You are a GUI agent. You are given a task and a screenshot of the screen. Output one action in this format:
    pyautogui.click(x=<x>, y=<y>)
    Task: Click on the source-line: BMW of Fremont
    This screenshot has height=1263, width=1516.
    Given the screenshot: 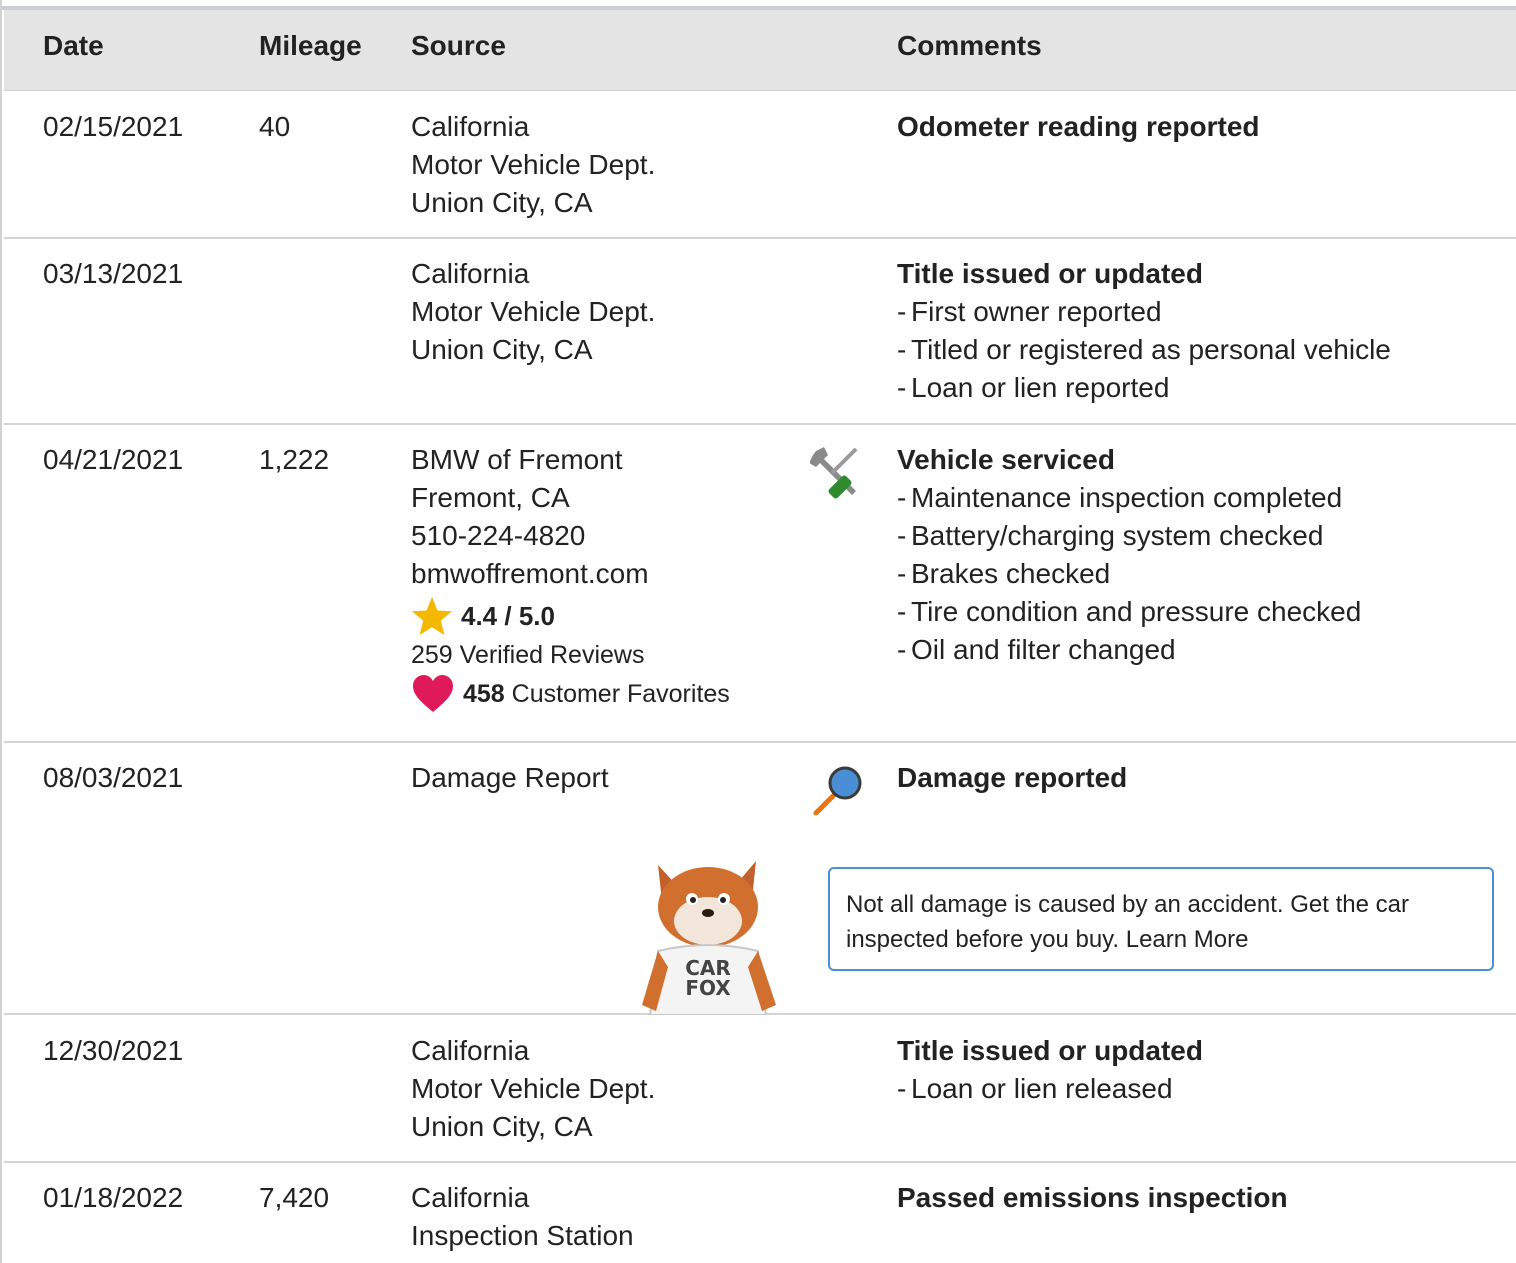 What is the action you would take?
    pyautogui.click(x=517, y=459)
    